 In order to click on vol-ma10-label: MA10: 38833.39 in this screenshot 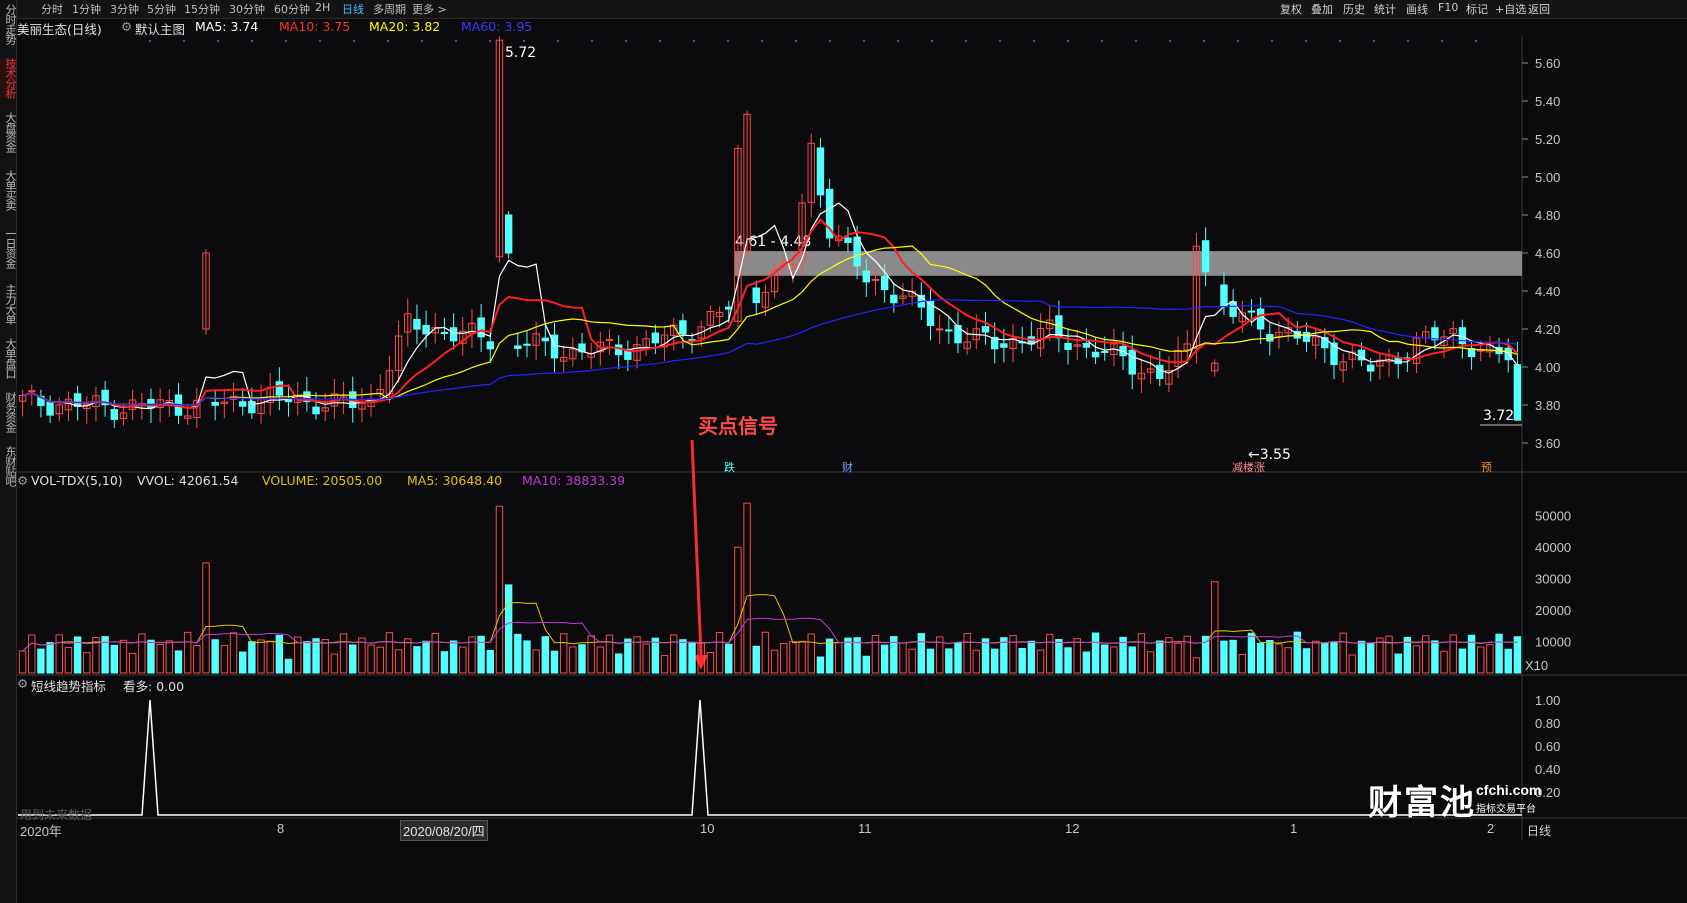, I will do `click(574, 480)`.